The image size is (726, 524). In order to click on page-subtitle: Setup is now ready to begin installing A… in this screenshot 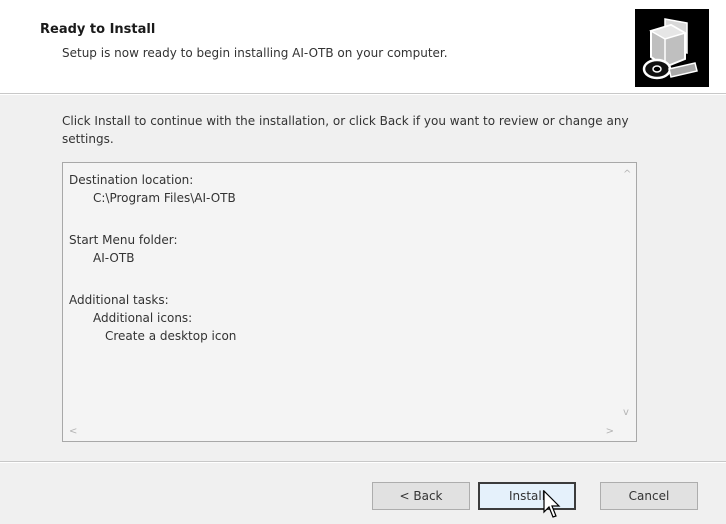, I will do `click(255, 53)`.